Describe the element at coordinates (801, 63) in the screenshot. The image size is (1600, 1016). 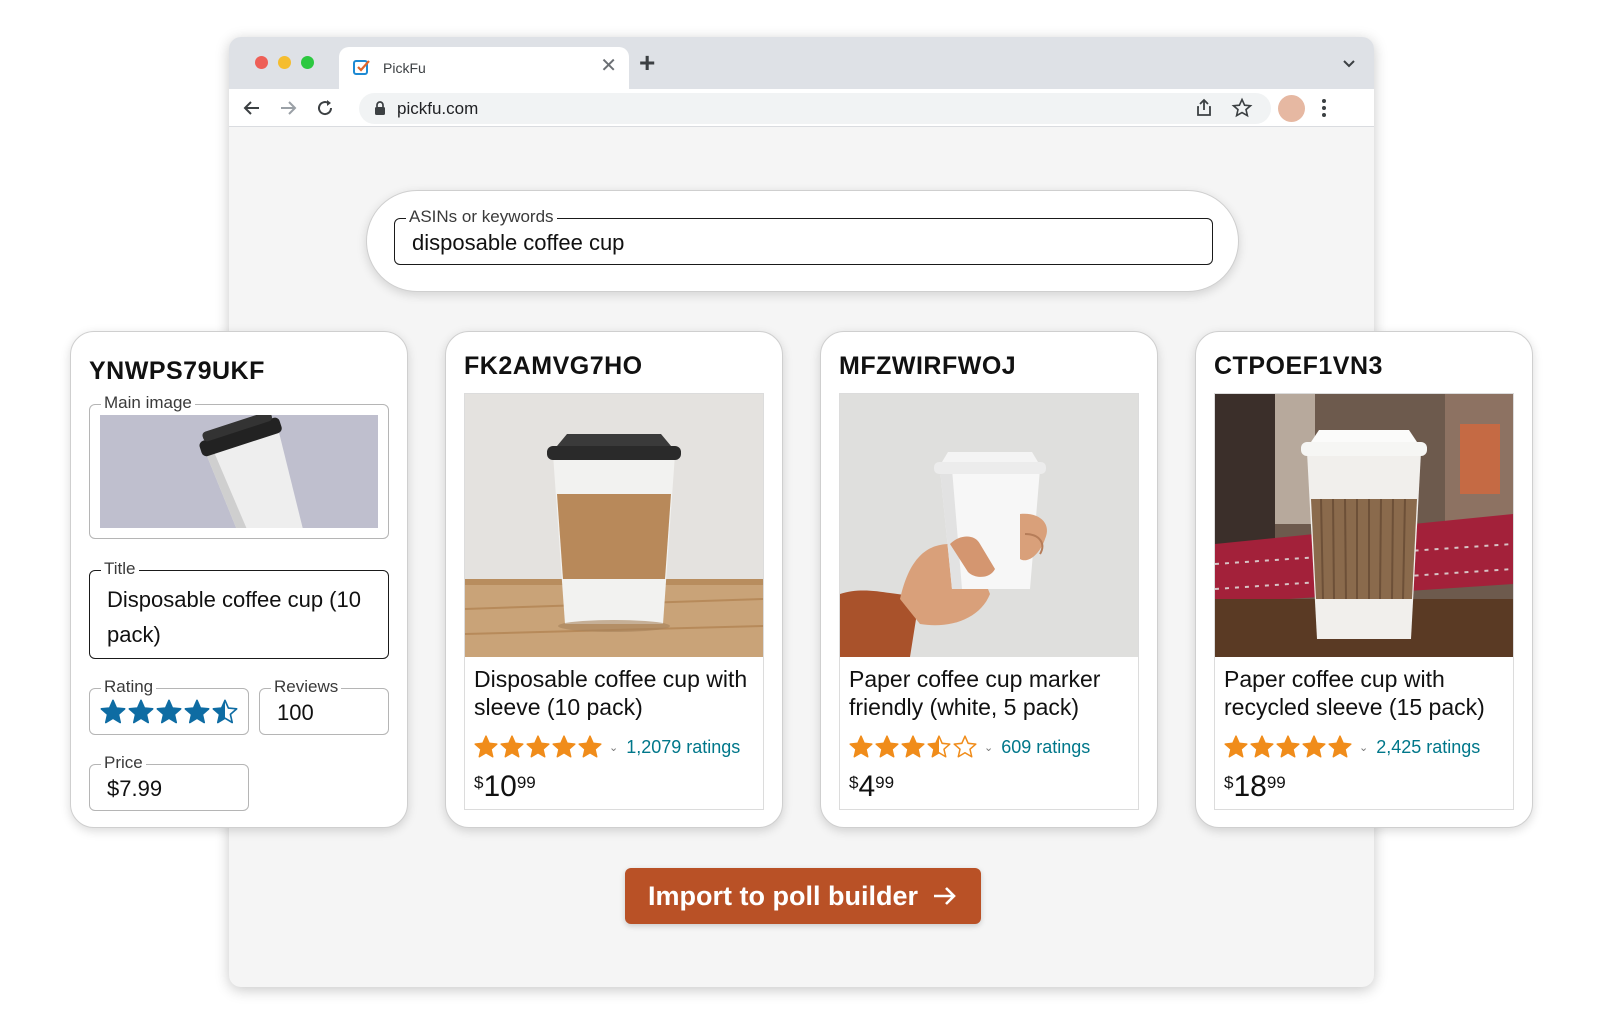
I see `tab-bar: PickFu ✕ +` at that location.